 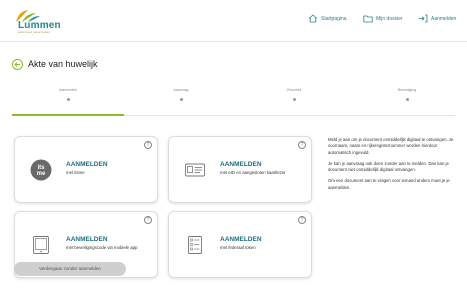 I want to click on nav-aanmelden-label: Aanmelden, so click(x=444, y=18).